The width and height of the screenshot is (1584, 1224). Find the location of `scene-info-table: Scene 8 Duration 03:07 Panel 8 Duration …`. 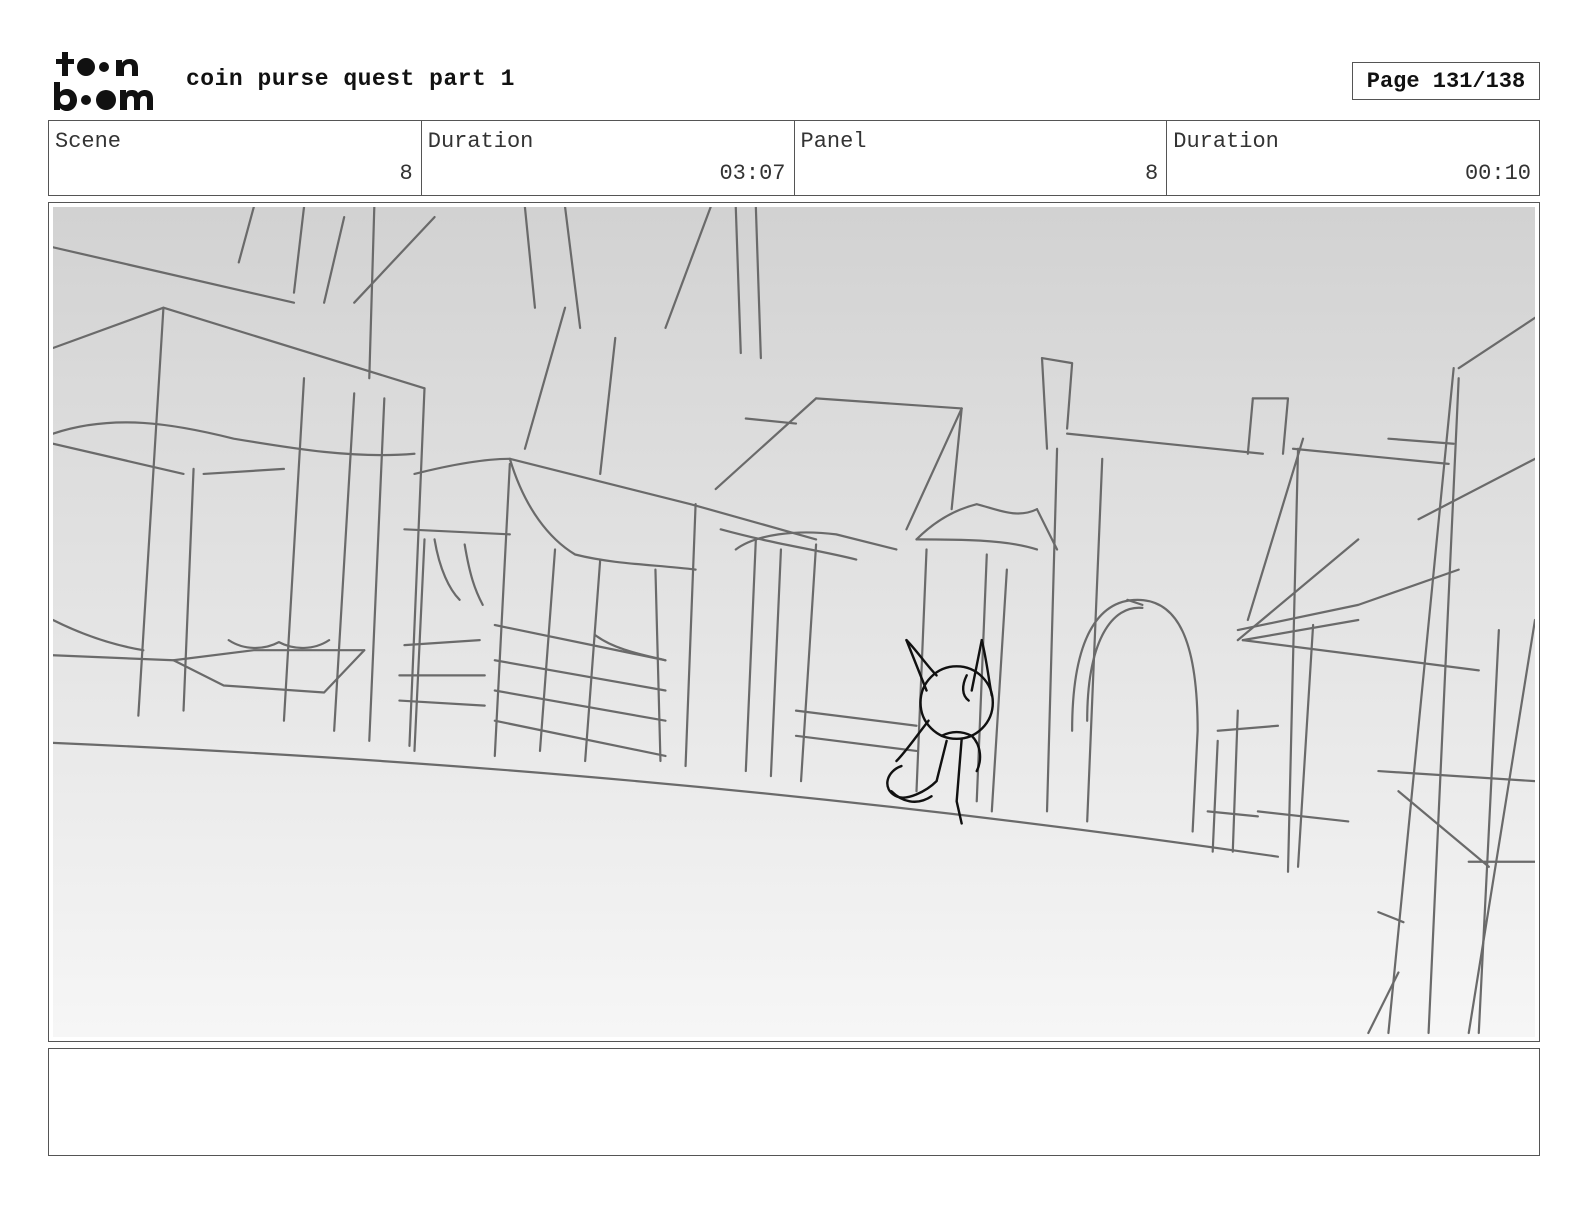

scene-info-table: Scene 8 Duration 03:07 Panel 8 Duration … is located at coordinates (794, 158).